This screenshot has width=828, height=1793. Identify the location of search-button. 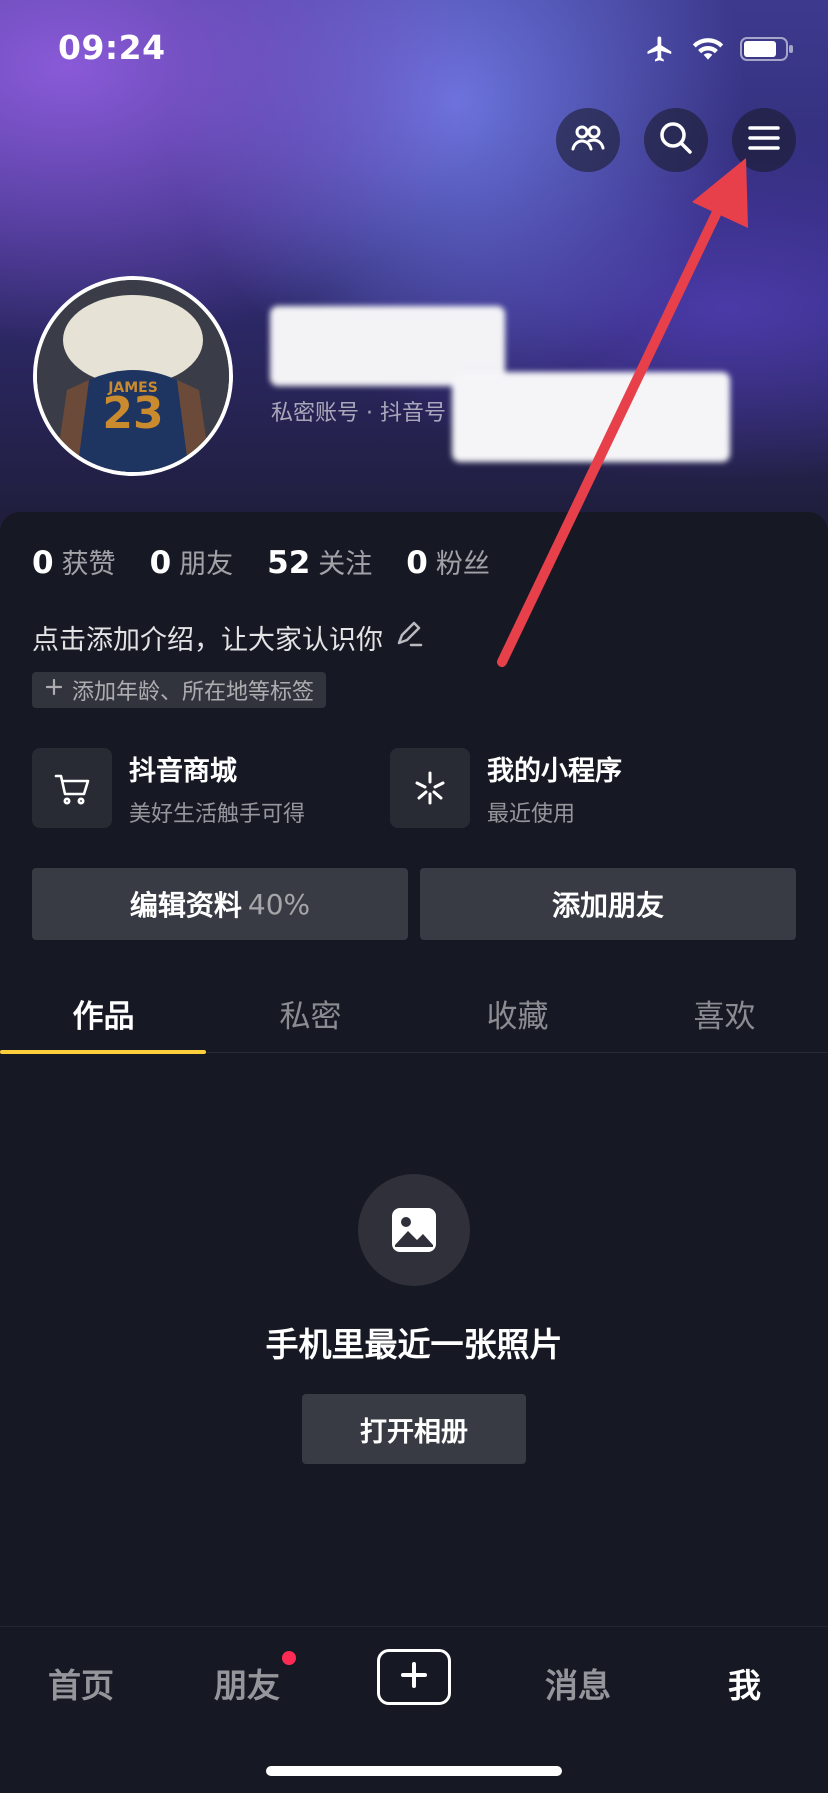
(676, 140).